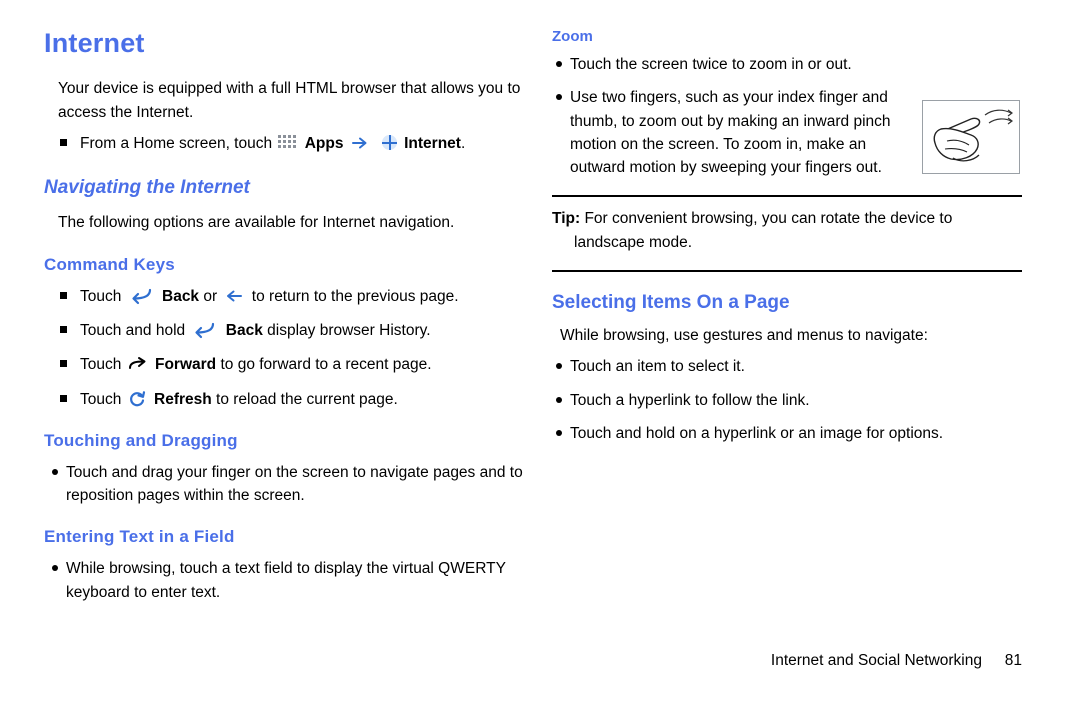 The width and height of the screenshot is (1080, 720). Describe the element at coordinates (787, 196) in the screenshot. I see `tip-divider-top` at that location.